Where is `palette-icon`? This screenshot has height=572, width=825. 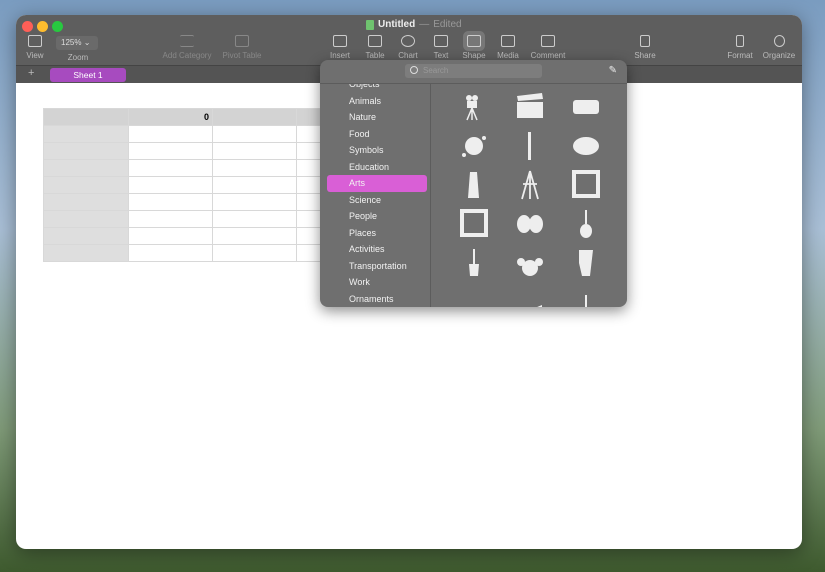
palette-icon is located at coordinates (585, 146).